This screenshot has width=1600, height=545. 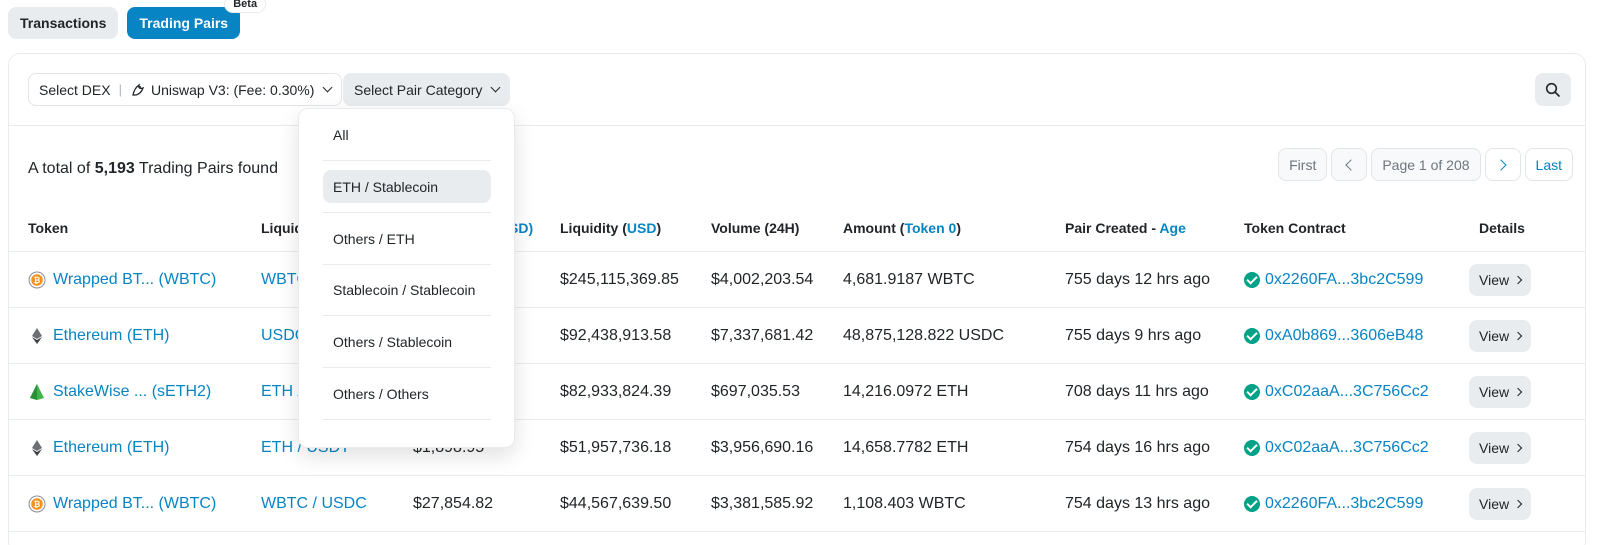 I want to click on header-liquidity-unit: USD, so click(x=642, y=228).